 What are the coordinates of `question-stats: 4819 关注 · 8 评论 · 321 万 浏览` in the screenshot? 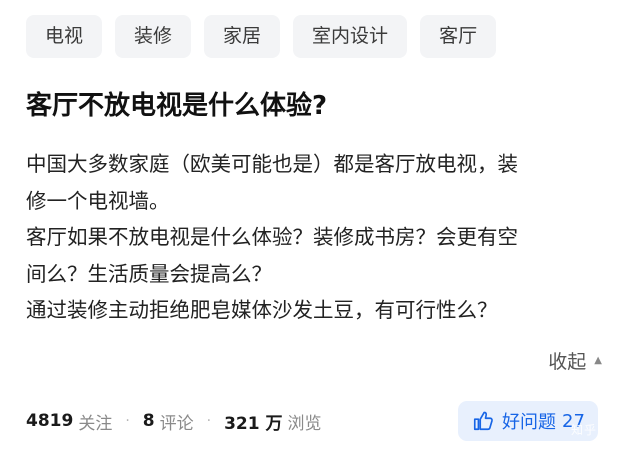 It's located at (173, 421).